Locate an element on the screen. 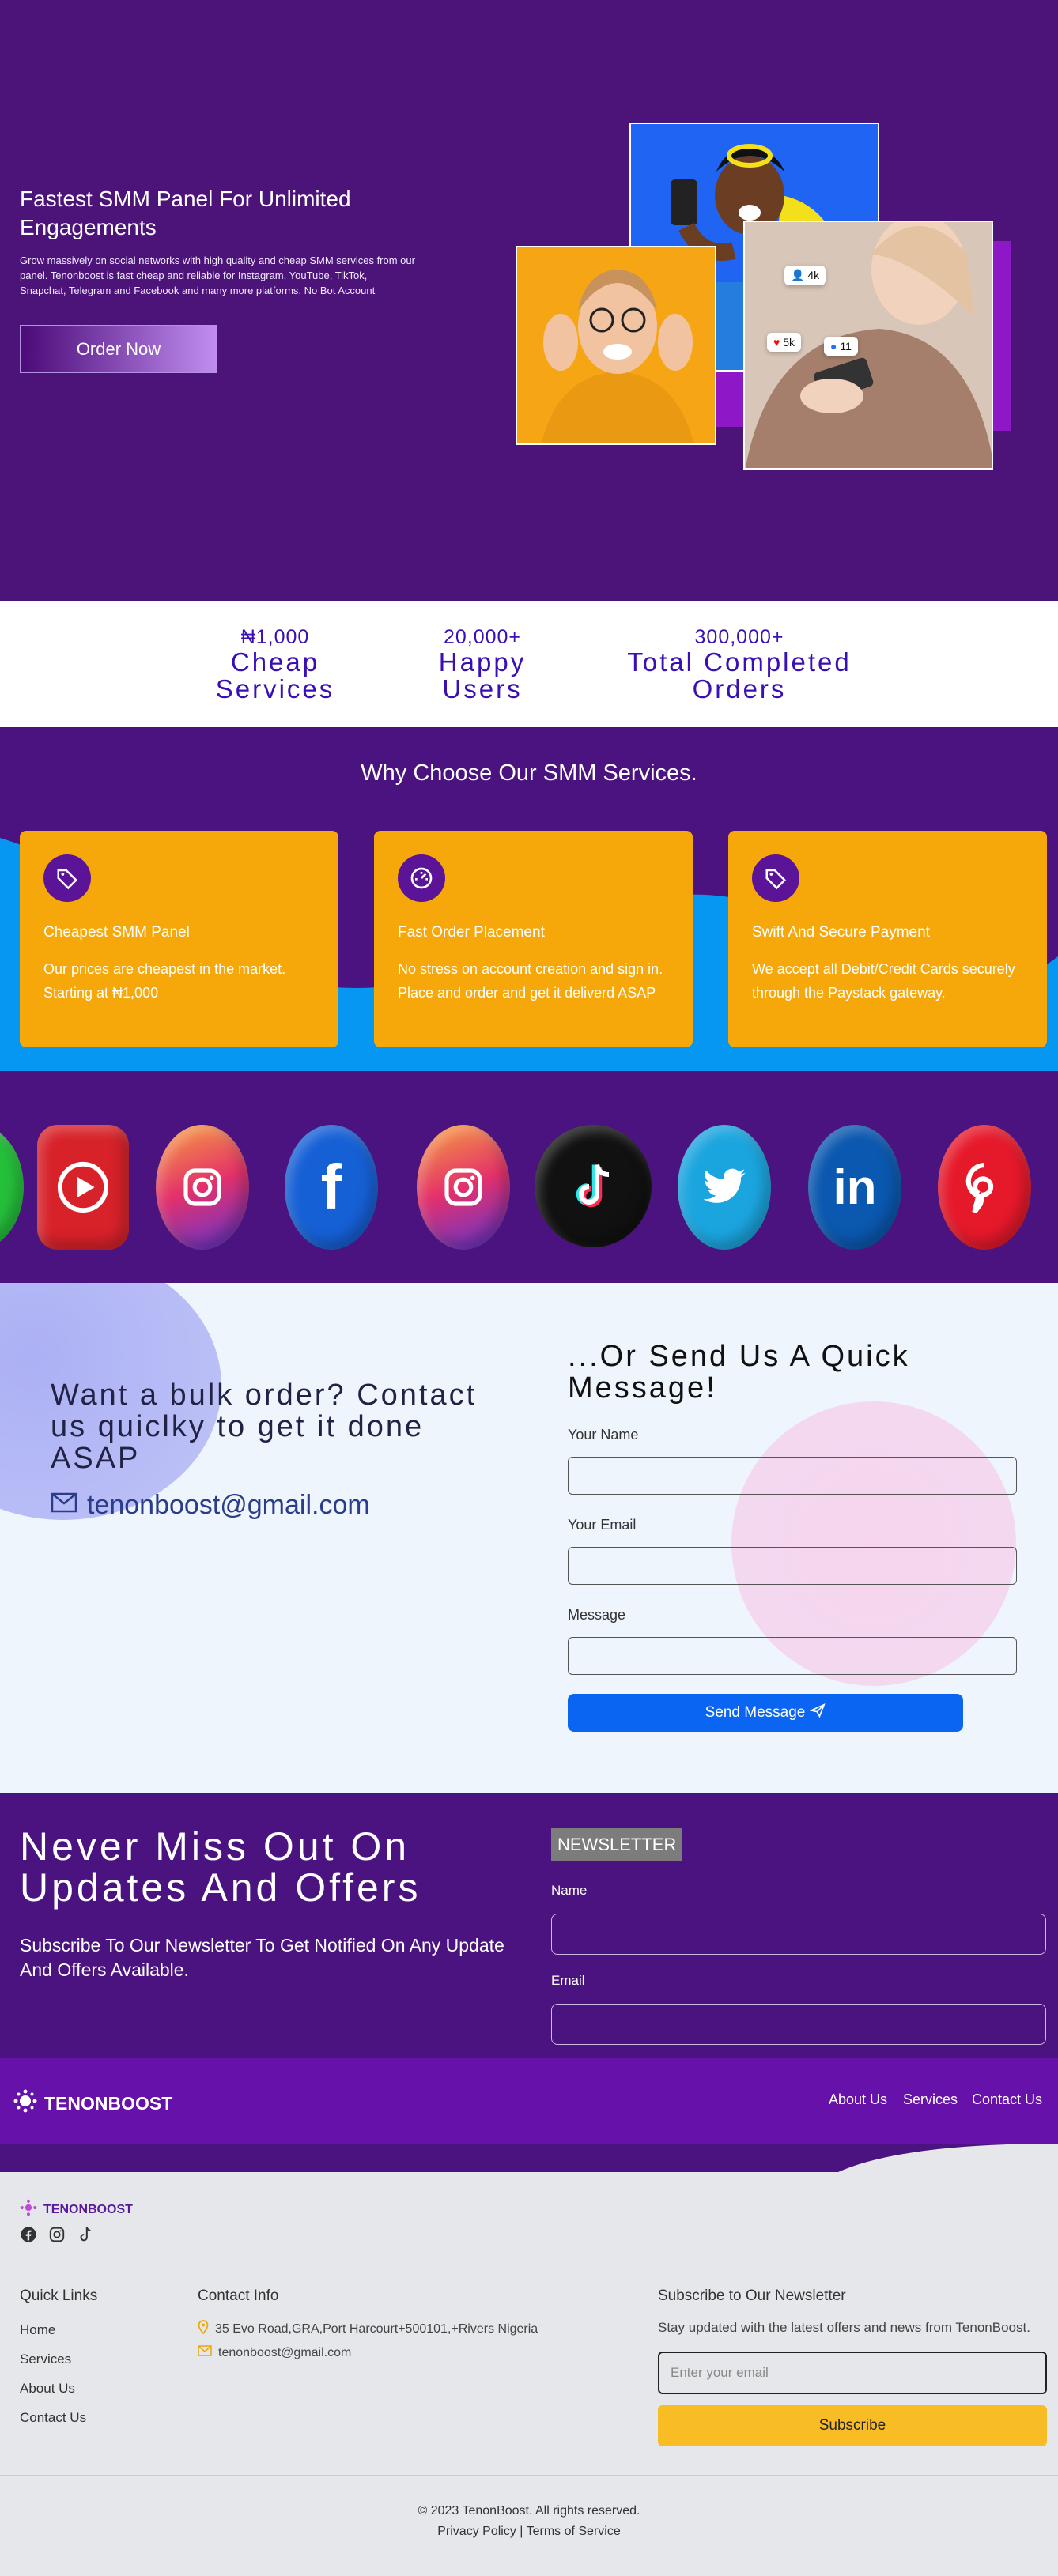 The height and width of the screenshot is (2576, 1058). brand-logo: TENONBOOST is located at coordinates (92, 2103).